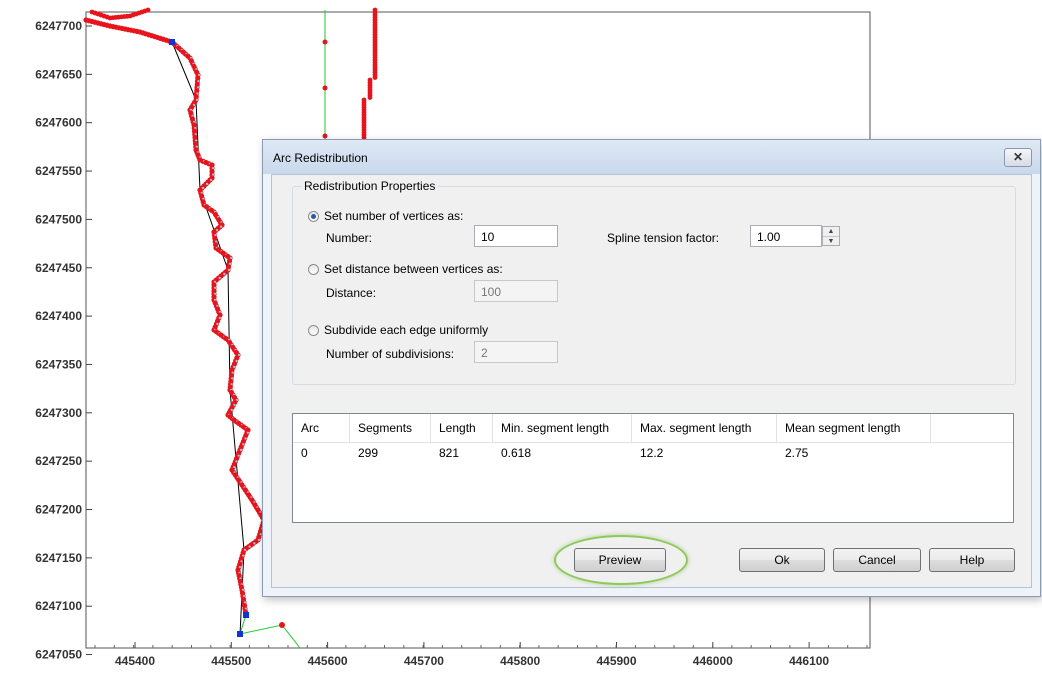 The width and height of the screenshot is (1042, 680). What do you see at coordinates (413, 269) in the screenshot?
I see `radio-distance-label: Set distance between vertices as:` at bounding box center [413, 269].